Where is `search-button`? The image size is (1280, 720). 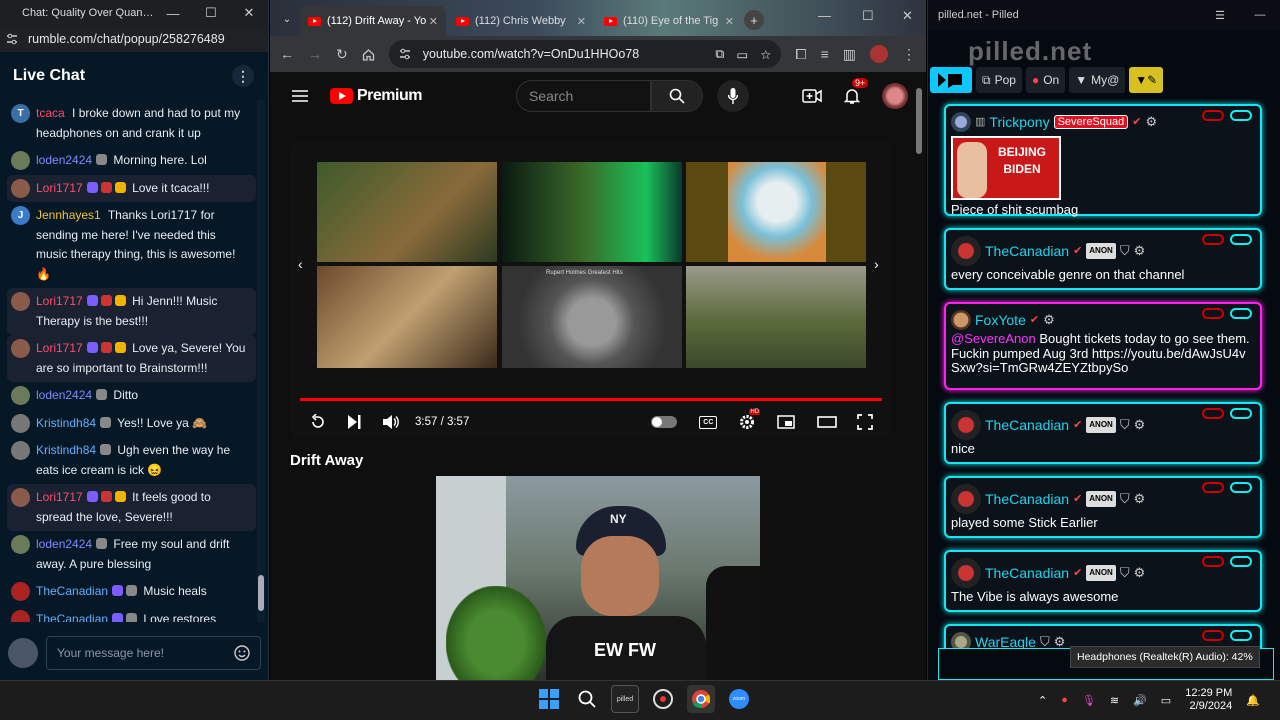
search-button is located at coordinates (676, 96).